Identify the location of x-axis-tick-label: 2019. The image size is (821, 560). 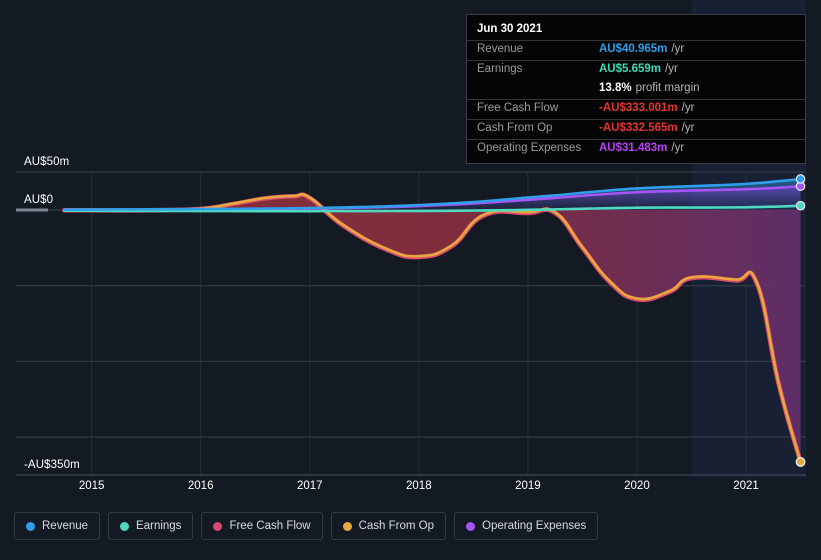
(528, 486).